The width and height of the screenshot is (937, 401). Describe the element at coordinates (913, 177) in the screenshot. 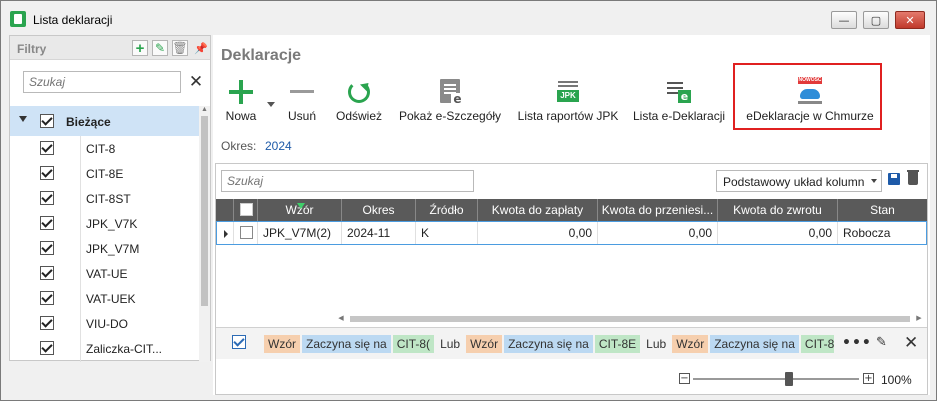

I see `delete-layout-icon` at that location.